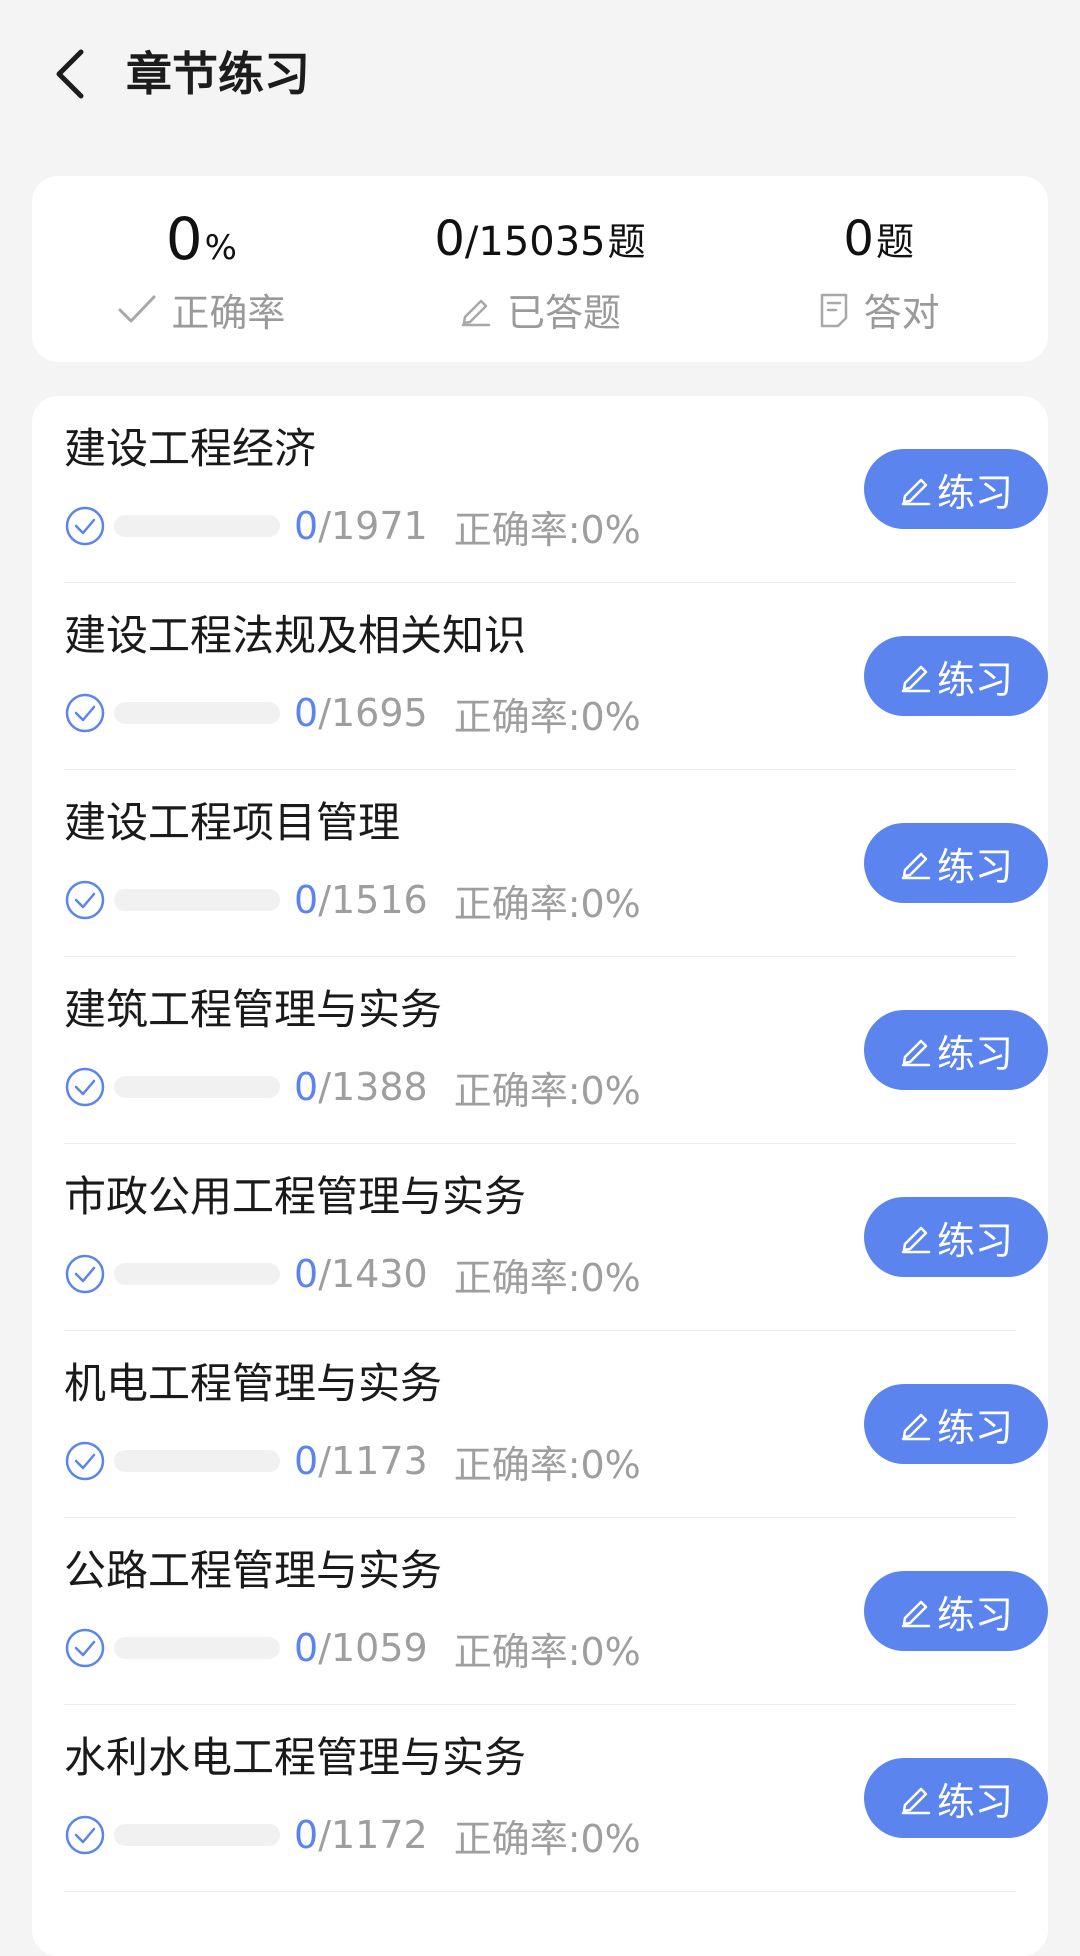 This screenshot has width=1080, height=1956. Describe the element at coordinates (901, 313) in the screenshot. I see `correct-label: 答对` at that location.